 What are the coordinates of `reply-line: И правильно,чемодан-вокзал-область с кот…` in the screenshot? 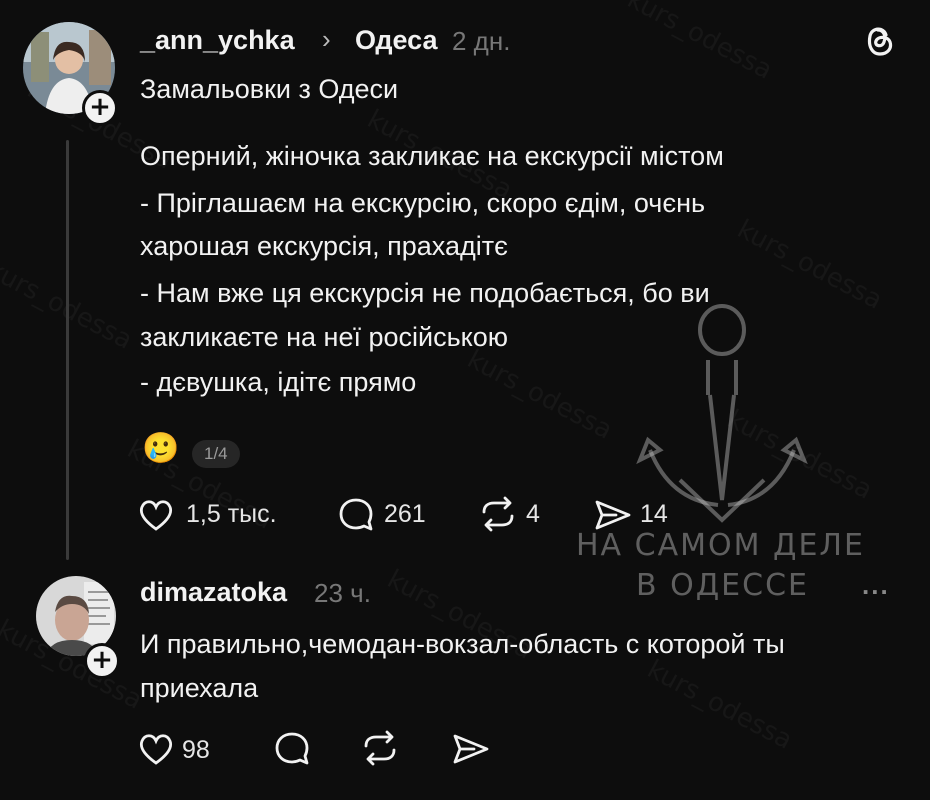 It's located at (462, 644).